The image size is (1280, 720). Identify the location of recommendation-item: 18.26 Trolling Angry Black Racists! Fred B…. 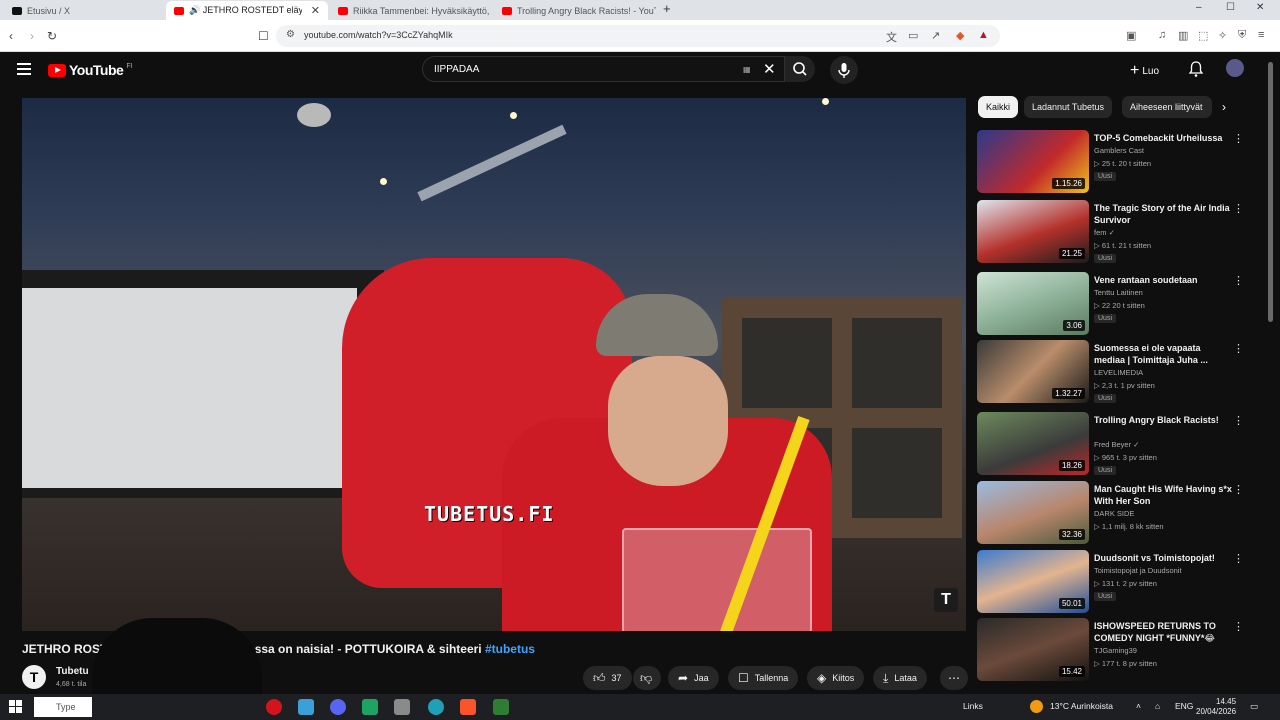
(1117, 444).